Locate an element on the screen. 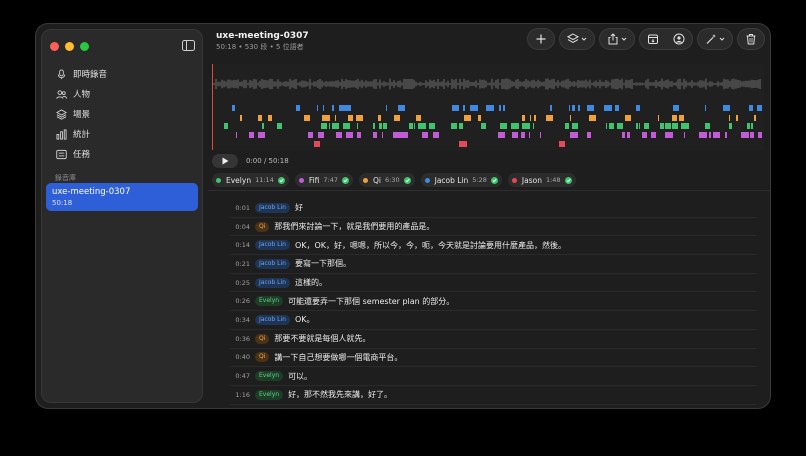 Image resolution: width=806 pixels, height=456 pixels. delete-button is located at coordinates (751, 39).